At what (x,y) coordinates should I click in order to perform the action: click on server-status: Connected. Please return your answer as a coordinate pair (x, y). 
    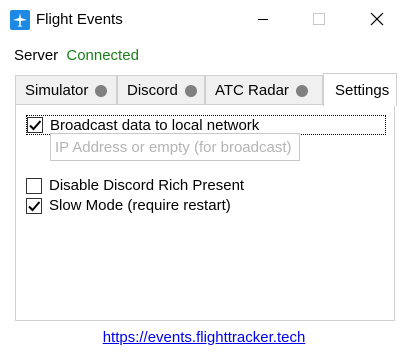
    Looking at the image, I should click on (102, 55).